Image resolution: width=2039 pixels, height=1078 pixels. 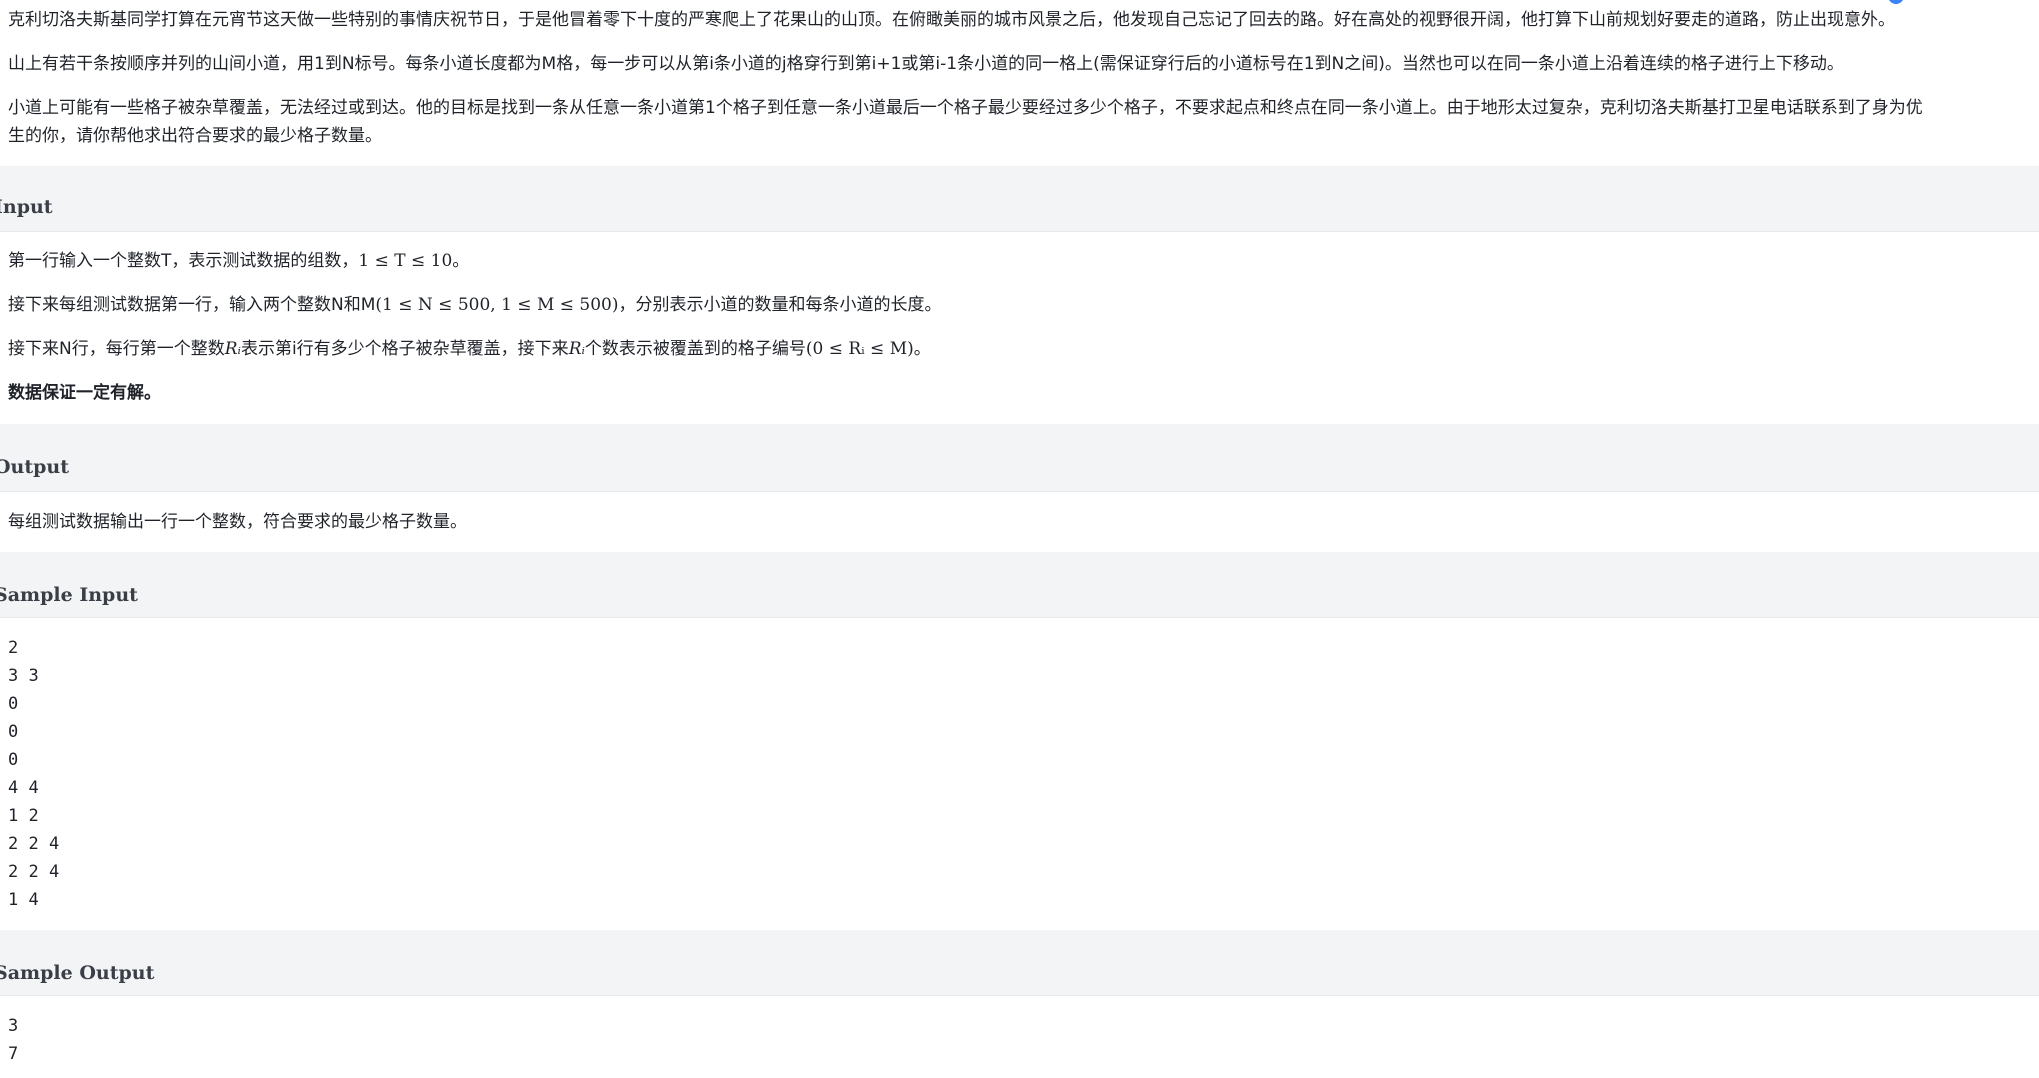 What do you see at coordinates (405, 261) in the screenshot?
I see `input-line-1-math: 1 ≤ T ≤ 10` at bounding box center [405, 261].